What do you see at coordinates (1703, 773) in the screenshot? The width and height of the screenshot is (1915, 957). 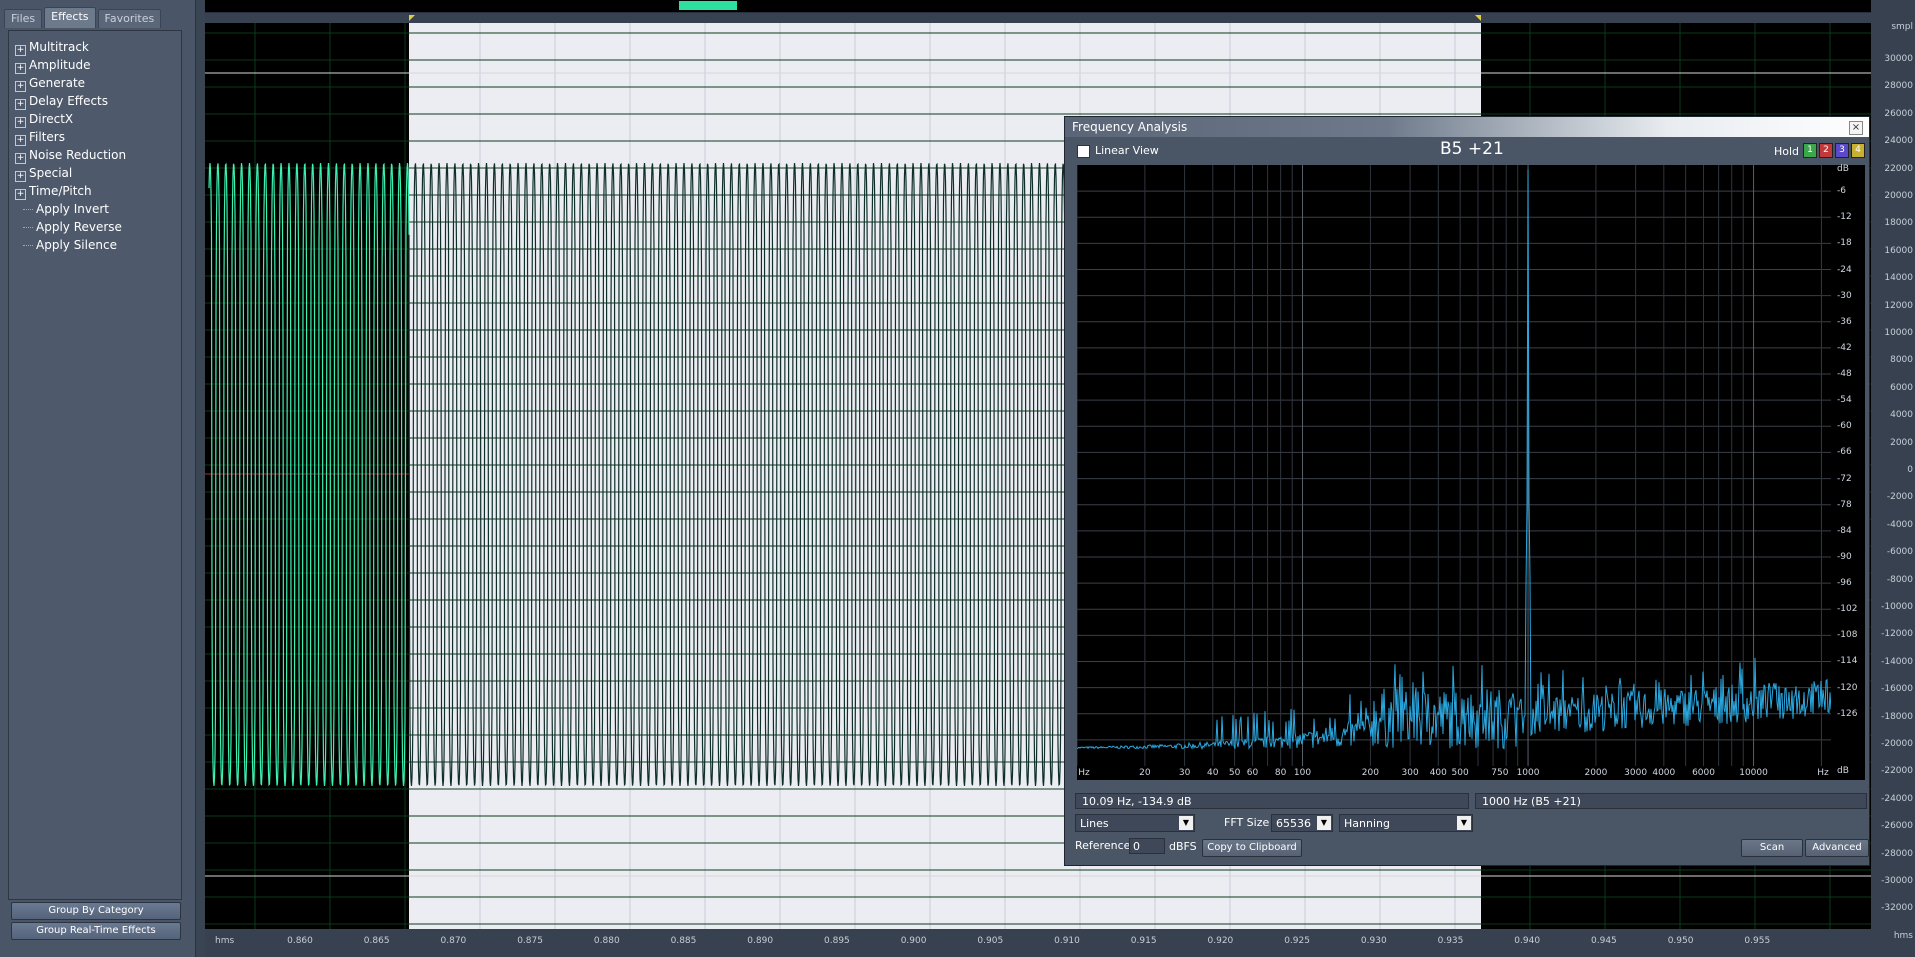 I see `frequency-tick-label: 6000` at bounding box center [1703, 773].